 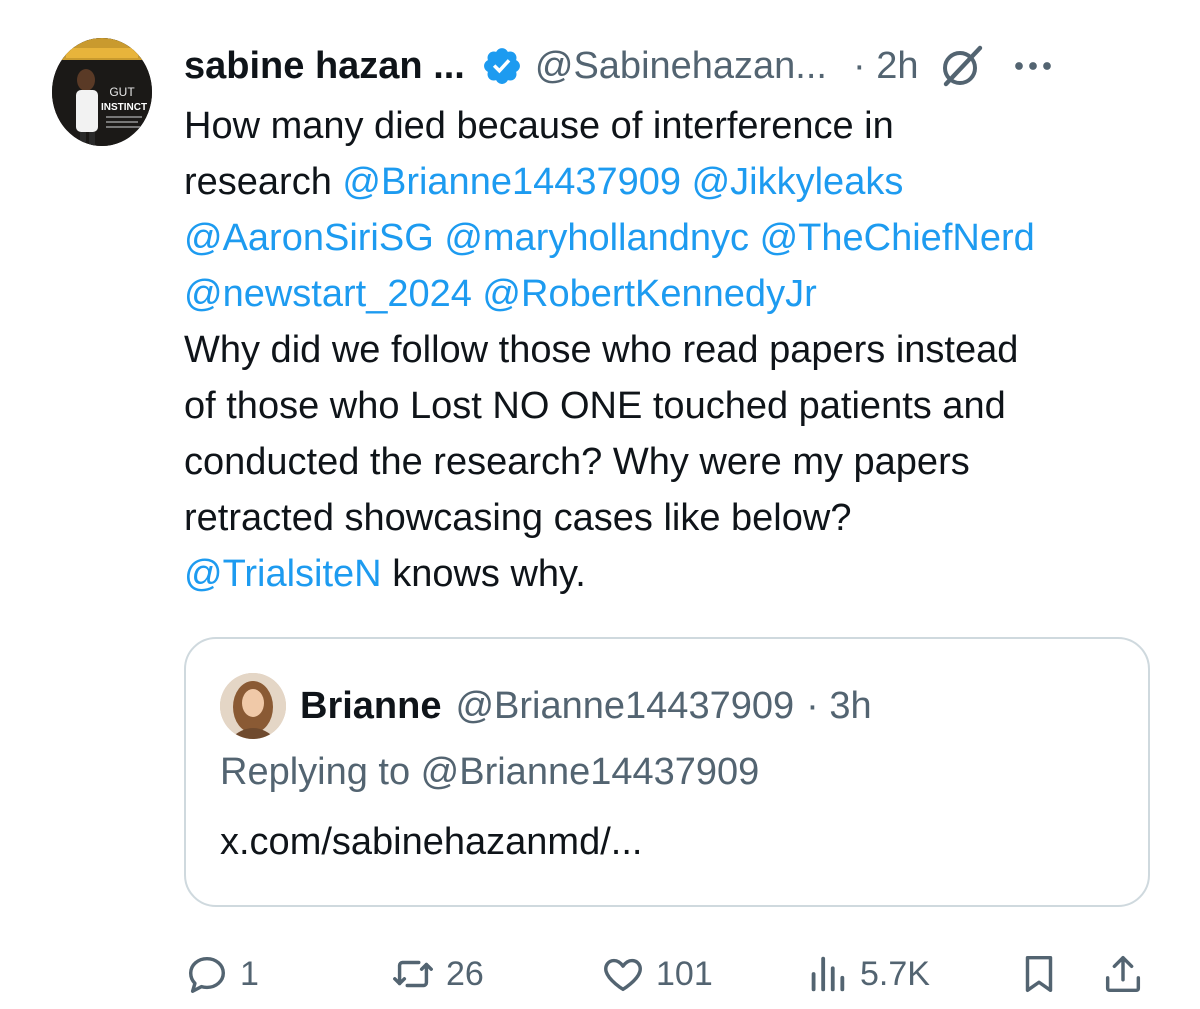 What do you see at coordinates (1123, 974) in the screenshot?
I see `share-icon` at bounding box center [1123, 974].